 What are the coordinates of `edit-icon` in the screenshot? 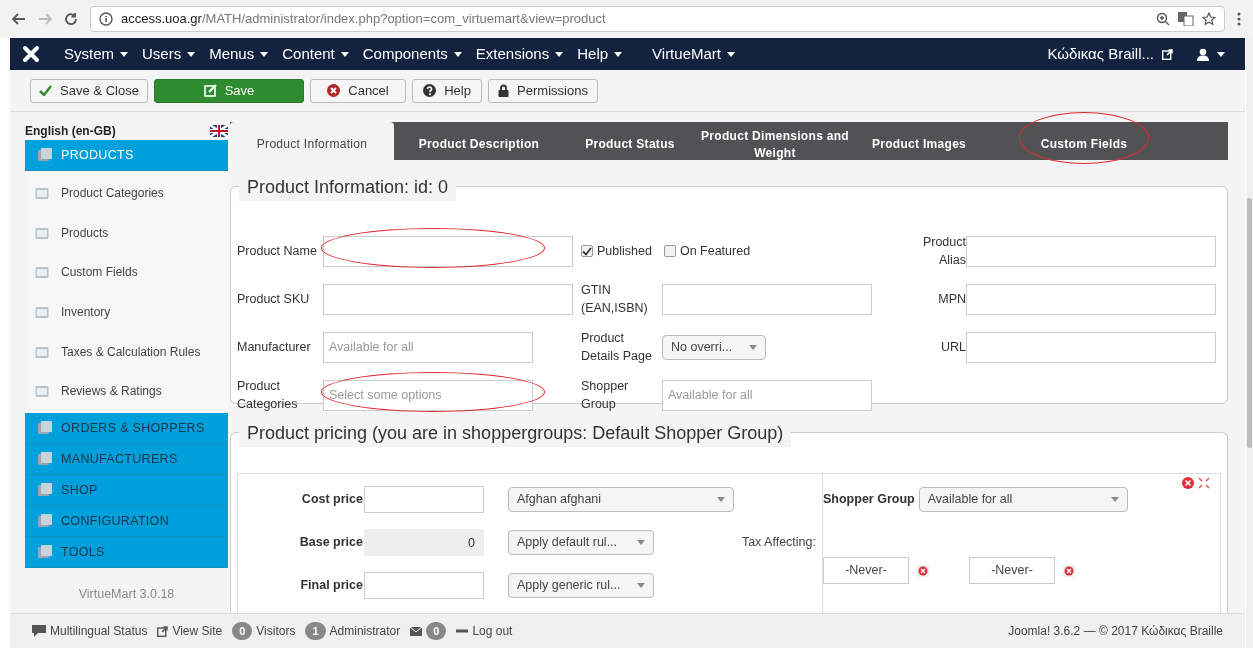 It's located at (210, 90).